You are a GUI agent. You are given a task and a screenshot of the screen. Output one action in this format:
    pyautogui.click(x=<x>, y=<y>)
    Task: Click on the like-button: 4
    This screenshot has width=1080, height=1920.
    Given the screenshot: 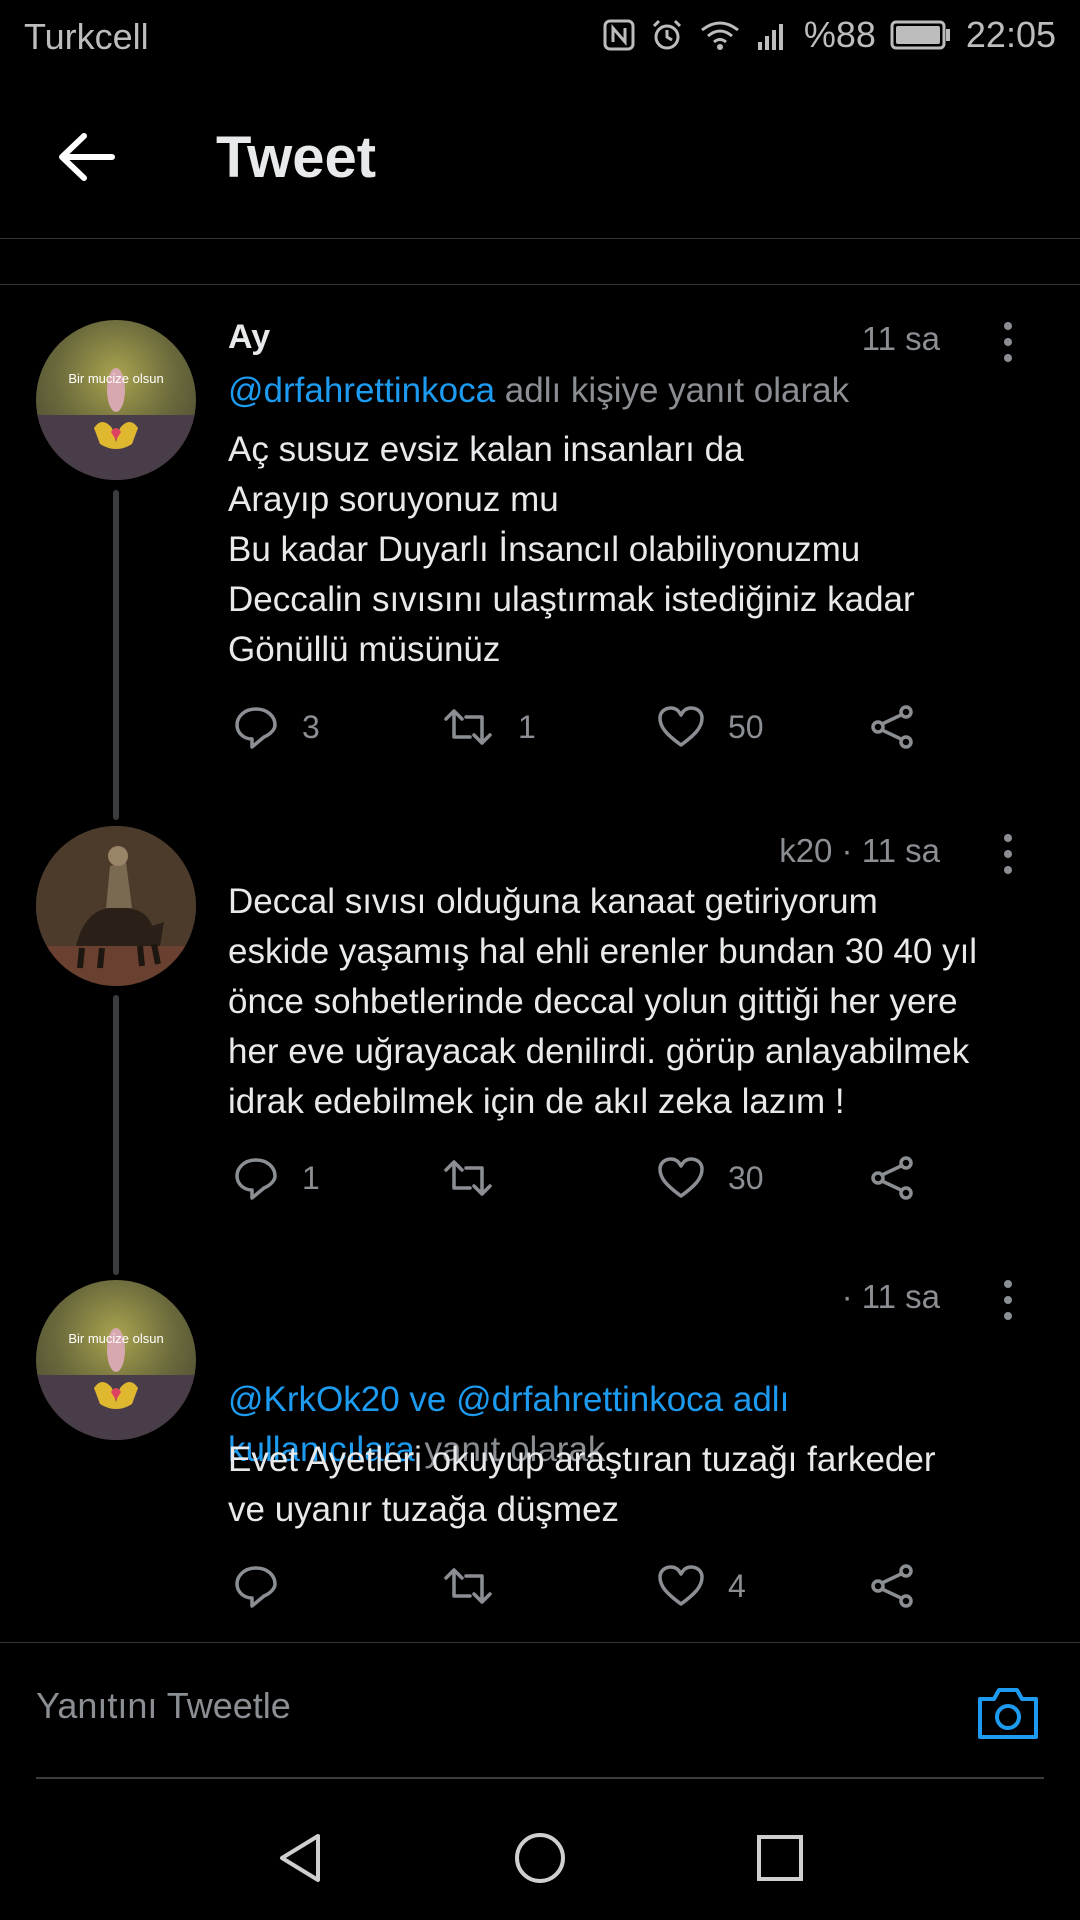 What is the action you would take?
    pyautogui.click(x=701, y=1586)
    